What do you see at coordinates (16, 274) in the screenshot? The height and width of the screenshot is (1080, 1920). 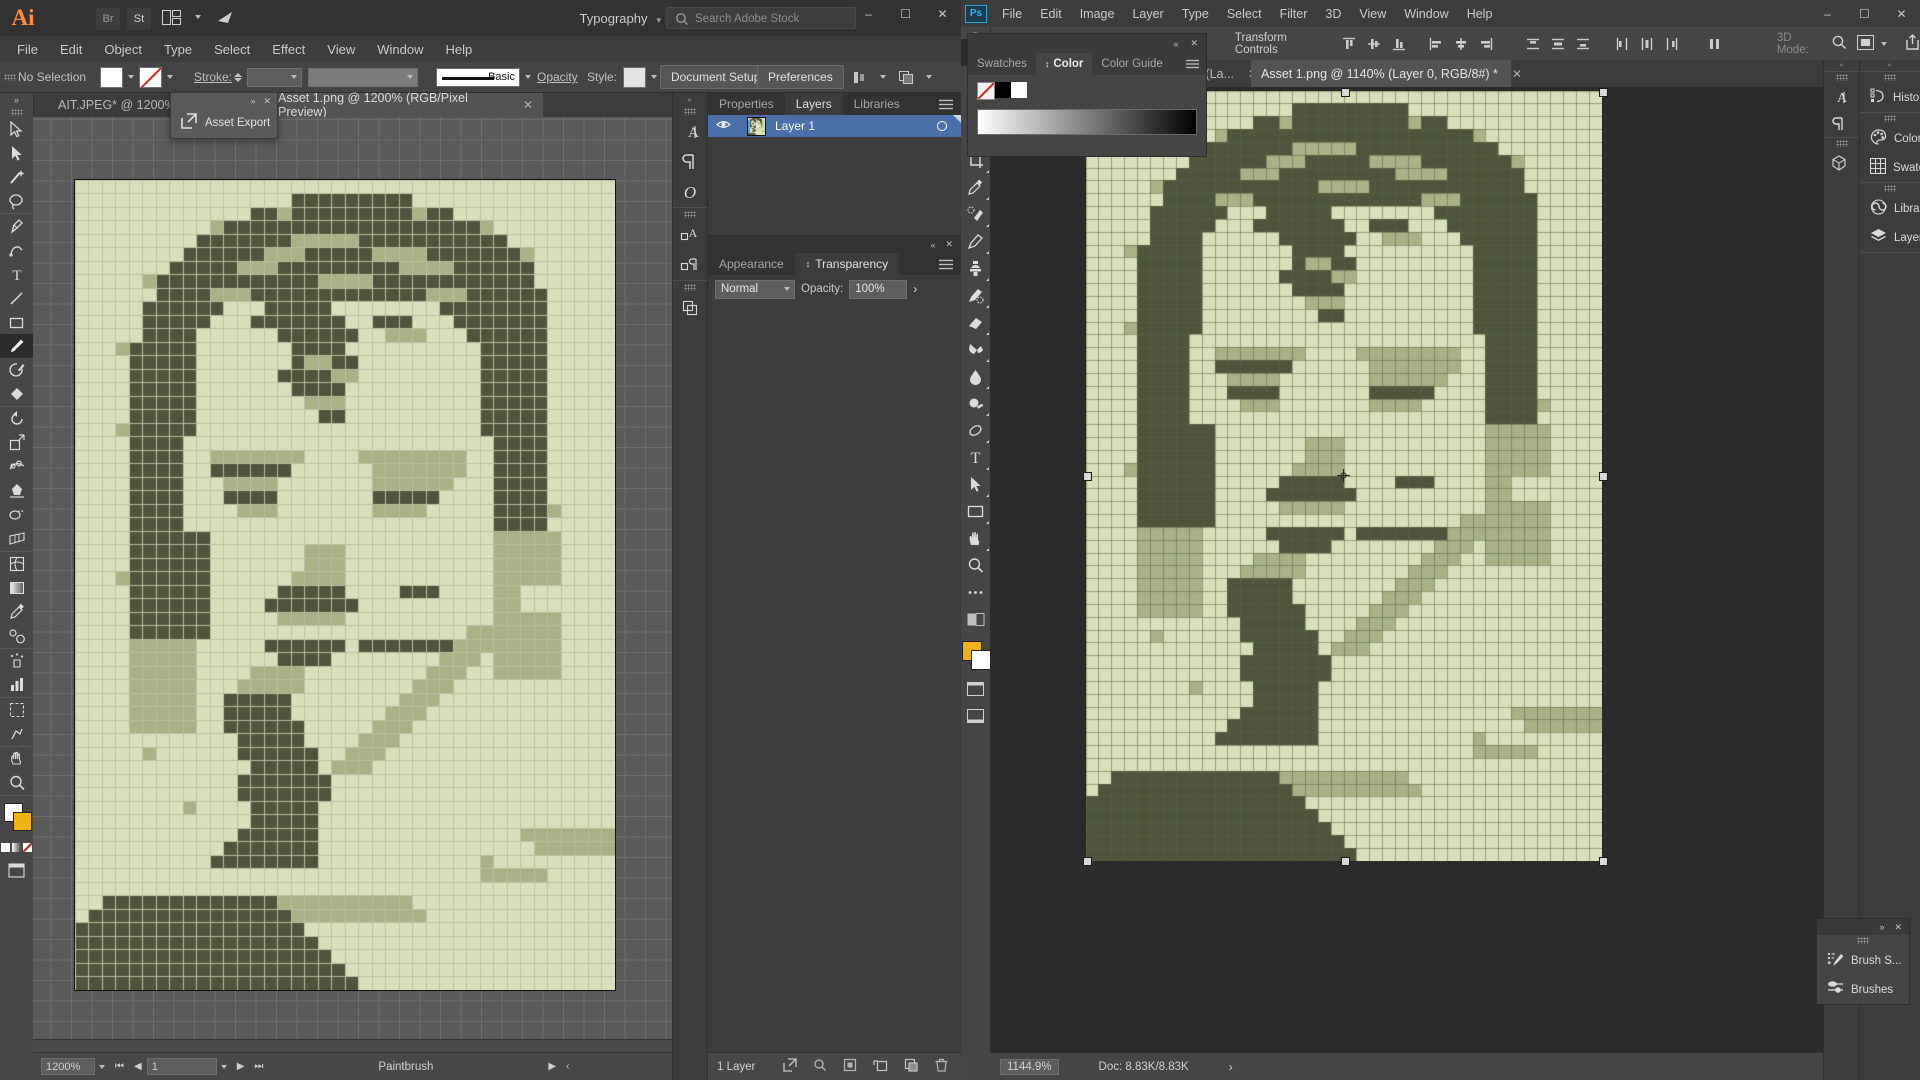 I see `tool-type: T` at bounding box center [16, 274].